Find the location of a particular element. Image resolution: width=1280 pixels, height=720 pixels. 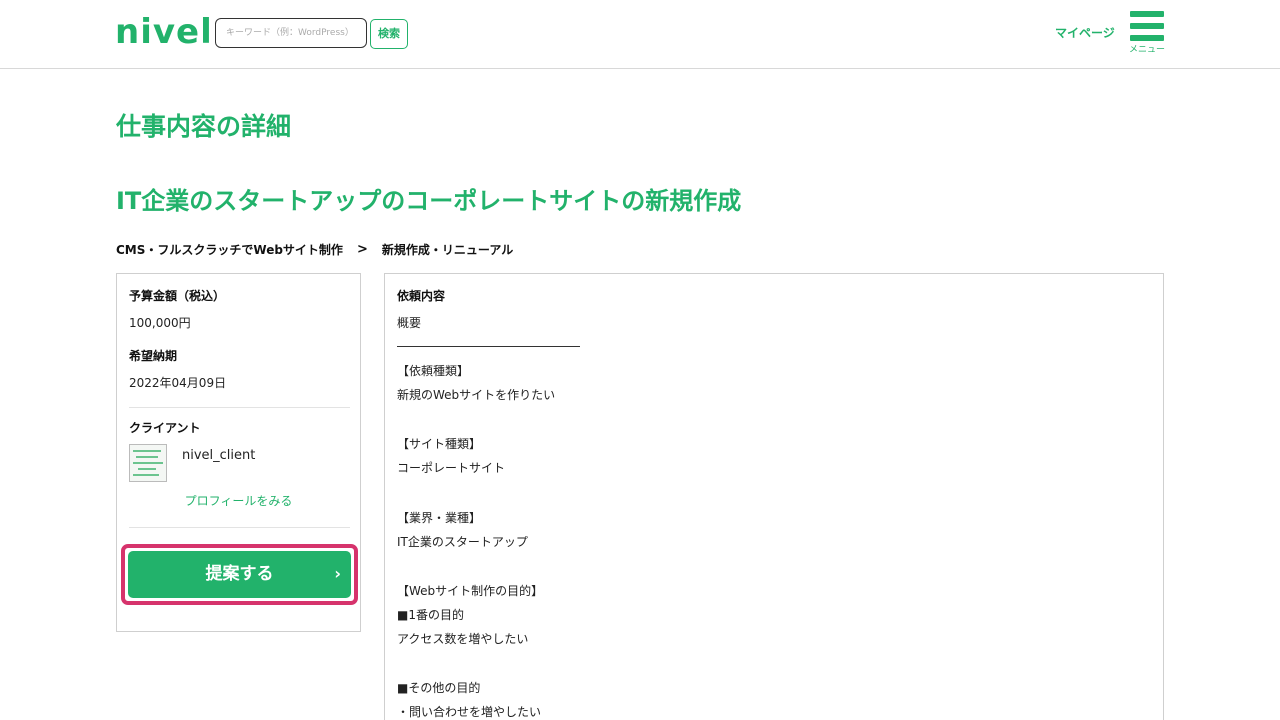

chevron-right-icon: › is located at coordinates (337, 573).